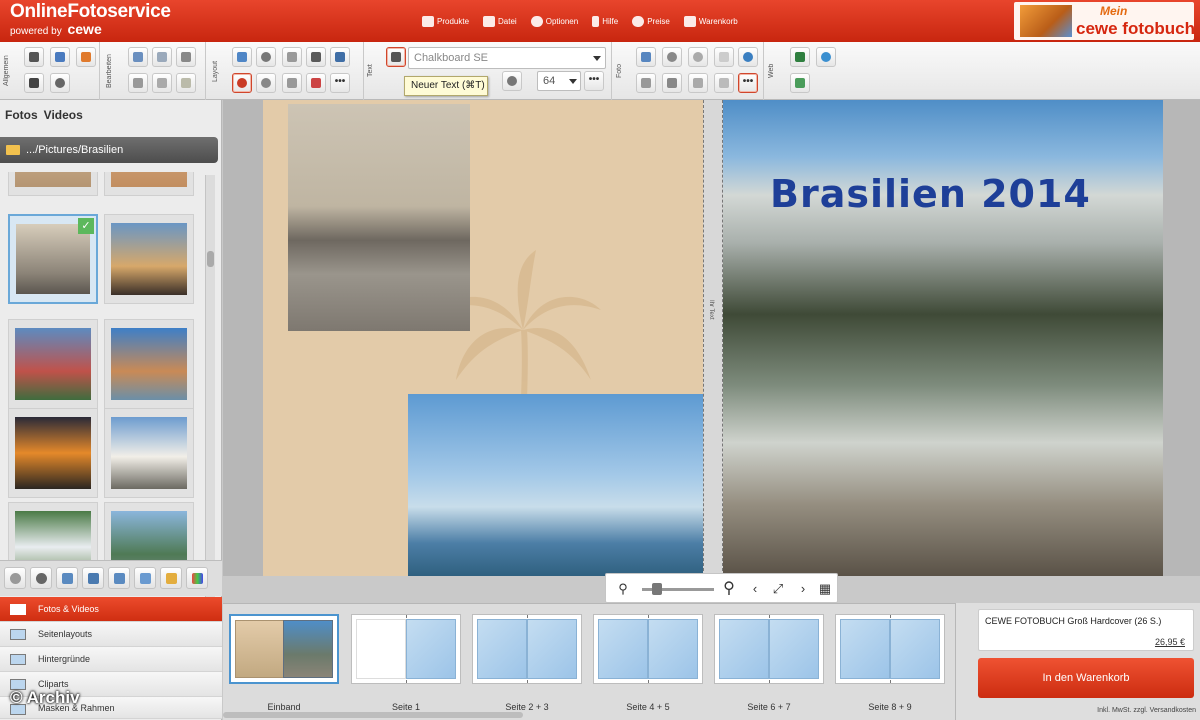 The width and height of the screenshot is (1200, 720). I want to click on view-list-button, so click(67, 578).